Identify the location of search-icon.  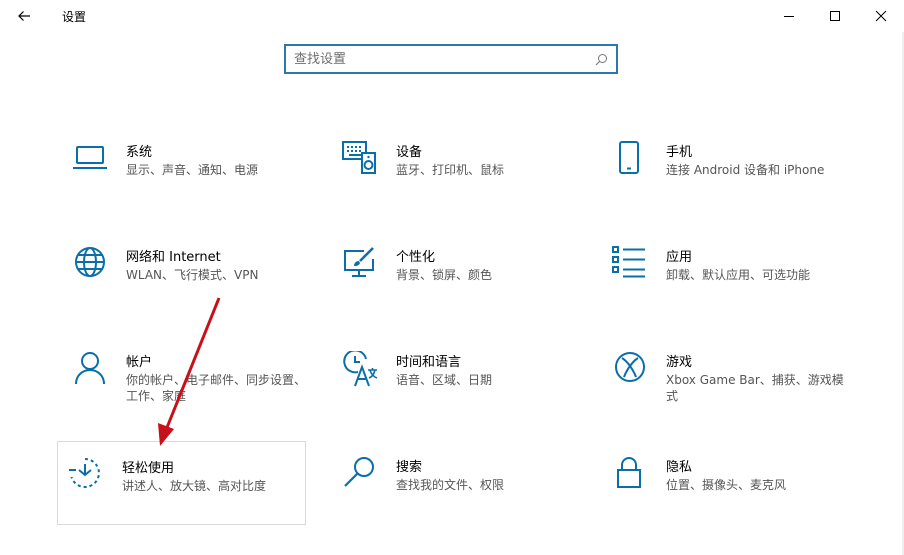
(601, 60).